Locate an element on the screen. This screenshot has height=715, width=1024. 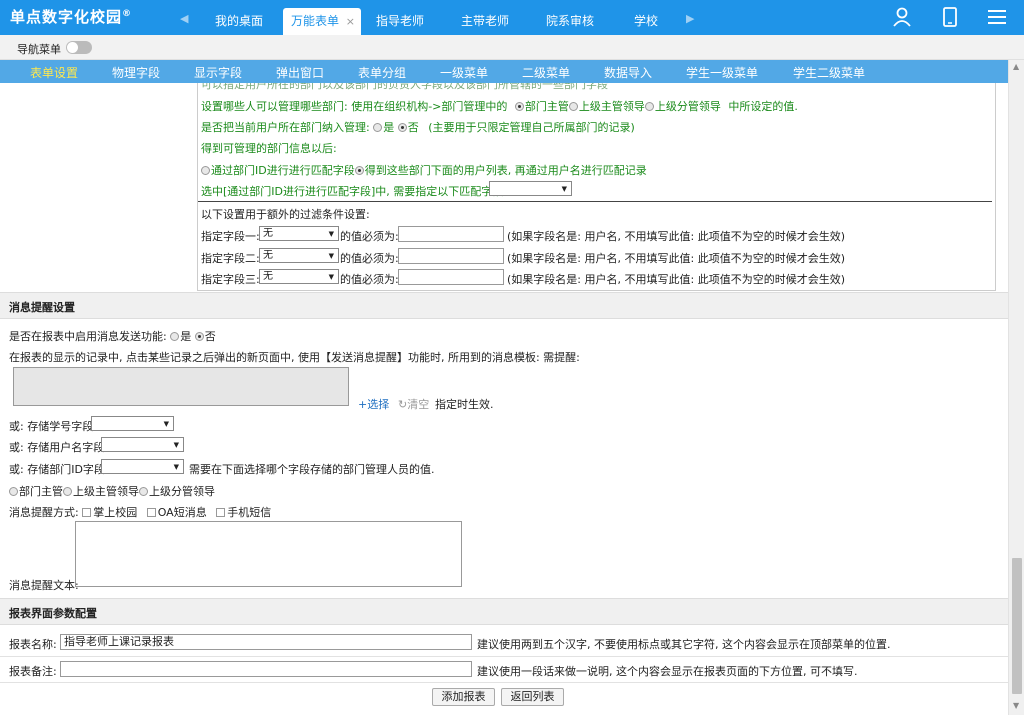
vertical-scrollbar: ▲ ▼ is located at coordinates (1016, 387).